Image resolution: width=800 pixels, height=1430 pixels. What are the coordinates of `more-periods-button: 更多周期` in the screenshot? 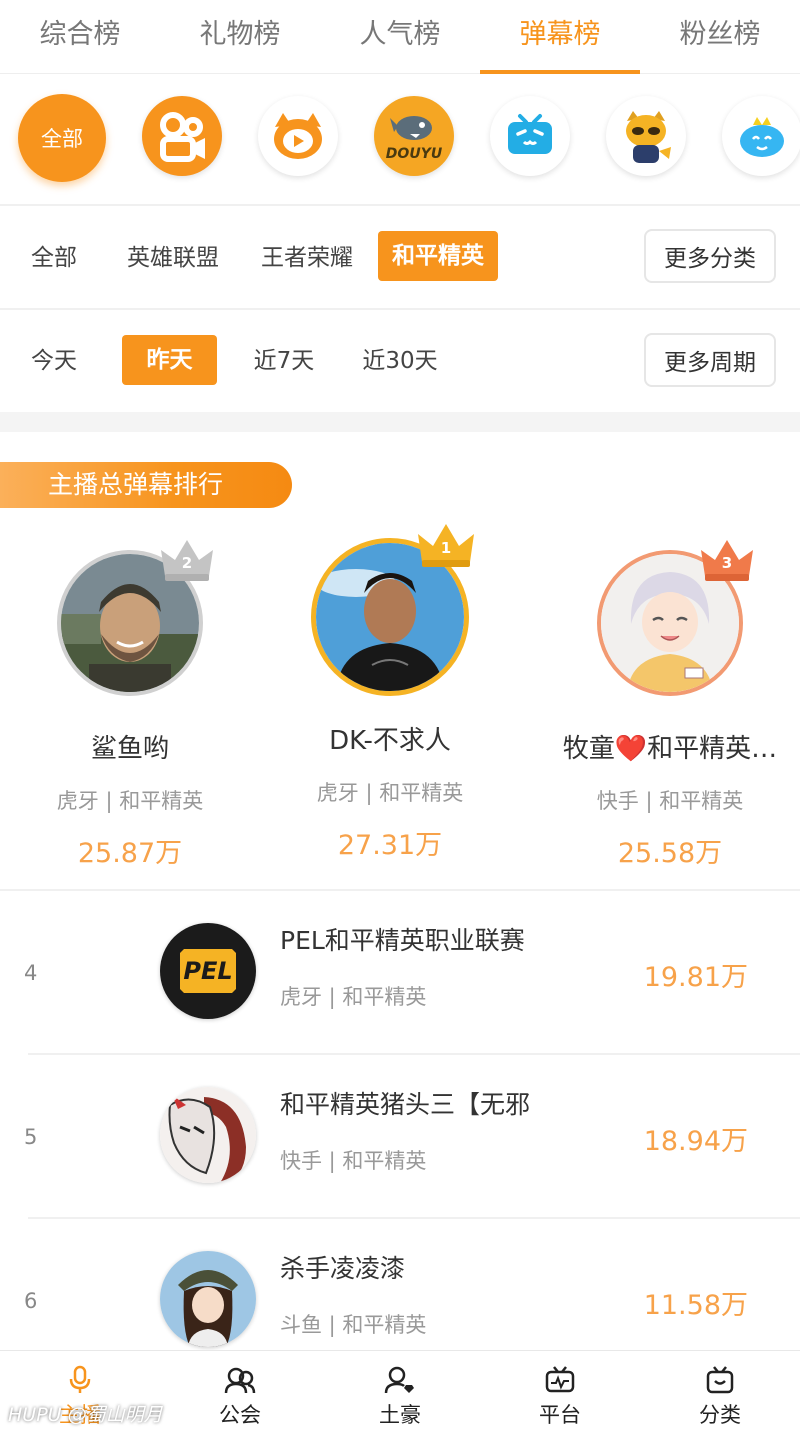 It's located at (710, 360).